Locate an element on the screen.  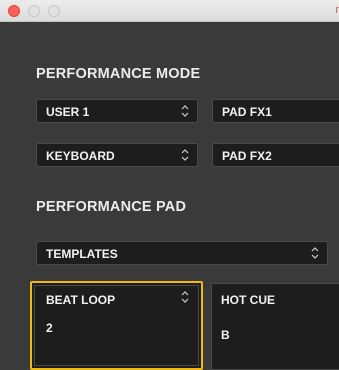
pad-value: B is located at coordinates (225, 335).